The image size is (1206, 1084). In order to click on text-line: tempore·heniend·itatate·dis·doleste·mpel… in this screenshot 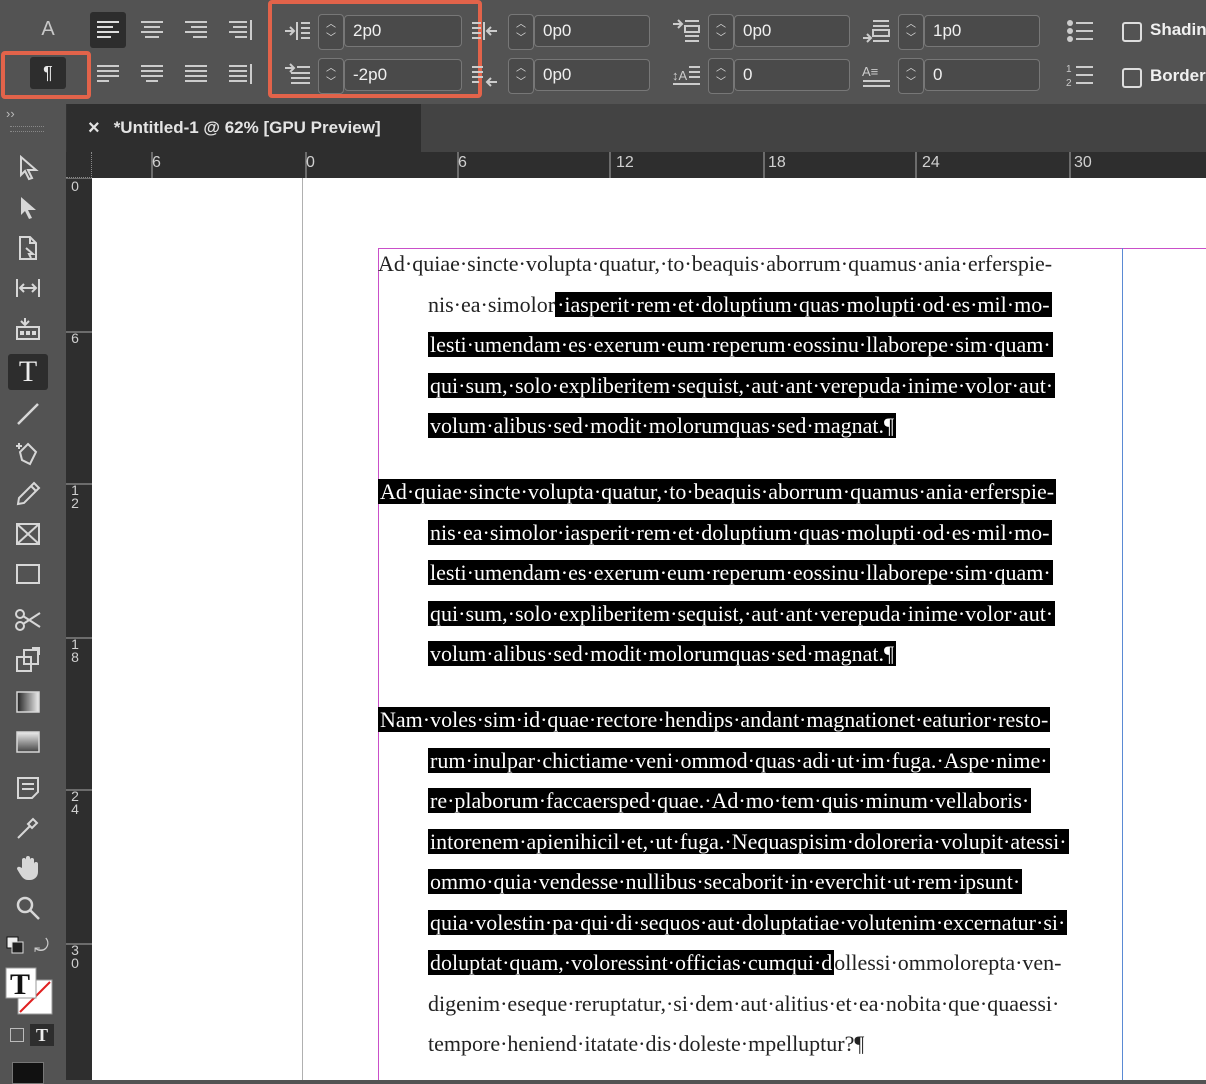, I will do `click(773, 1044)`.